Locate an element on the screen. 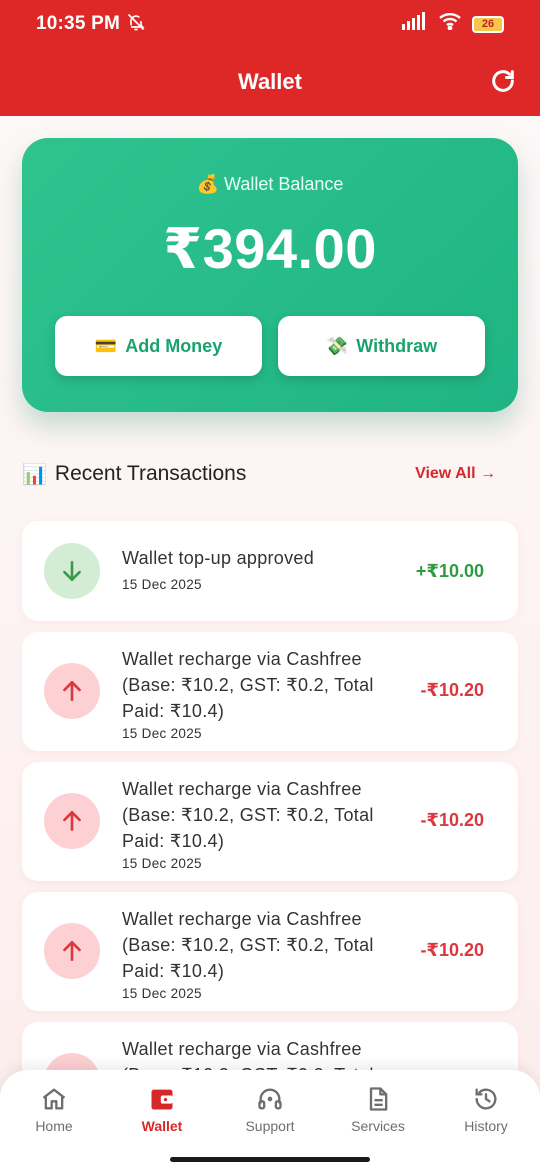 This screenshot has width=540, height=1170. nav-item-services: Services is located at coordinates (378, 1120).